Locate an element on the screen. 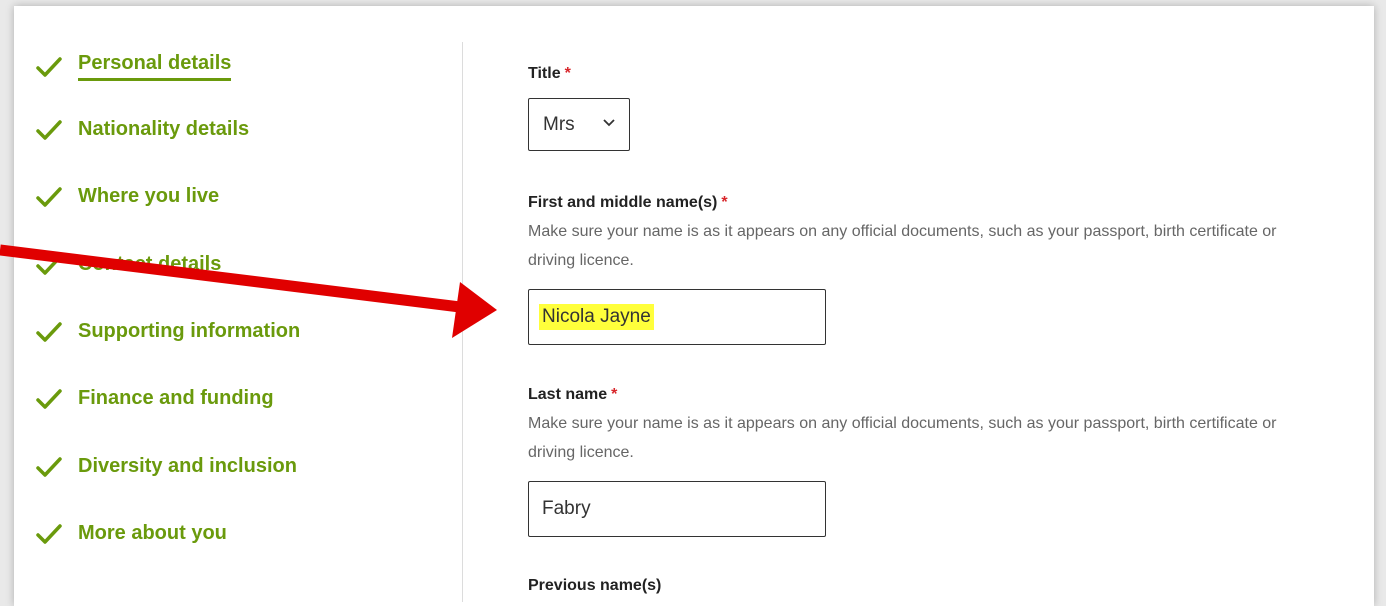  sidebar-item-label: Nationality details is located at coordinates (164, 129).